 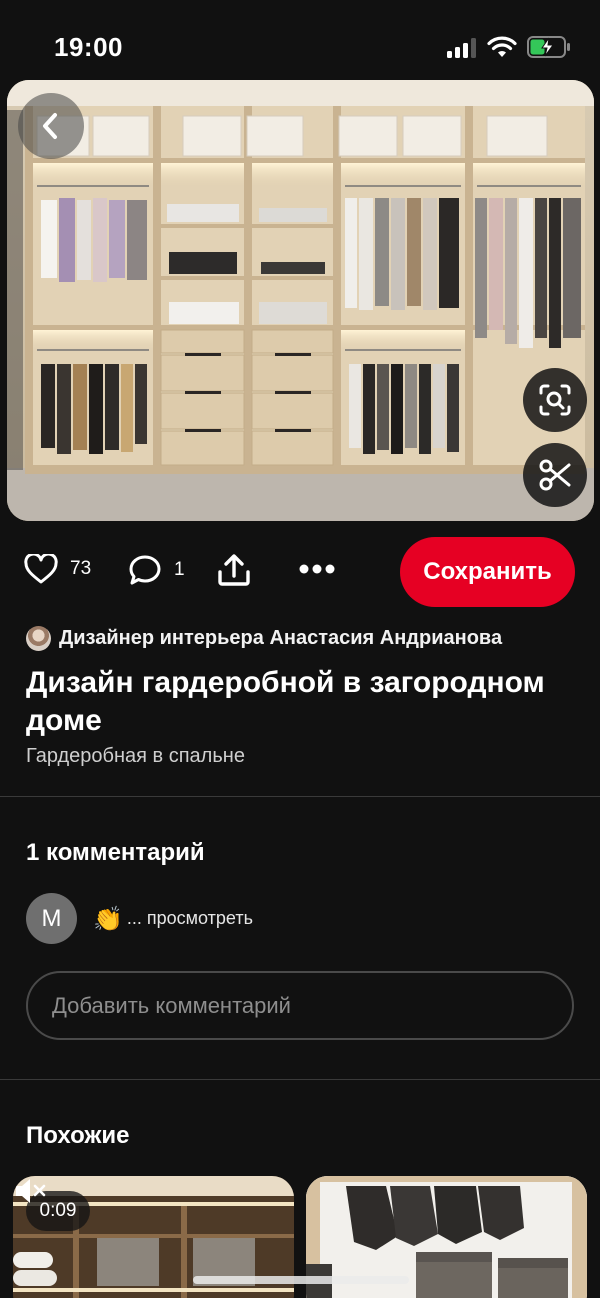 I want to click on add-comment-input: Добавить комментарий, so click(x=300, y=1005).